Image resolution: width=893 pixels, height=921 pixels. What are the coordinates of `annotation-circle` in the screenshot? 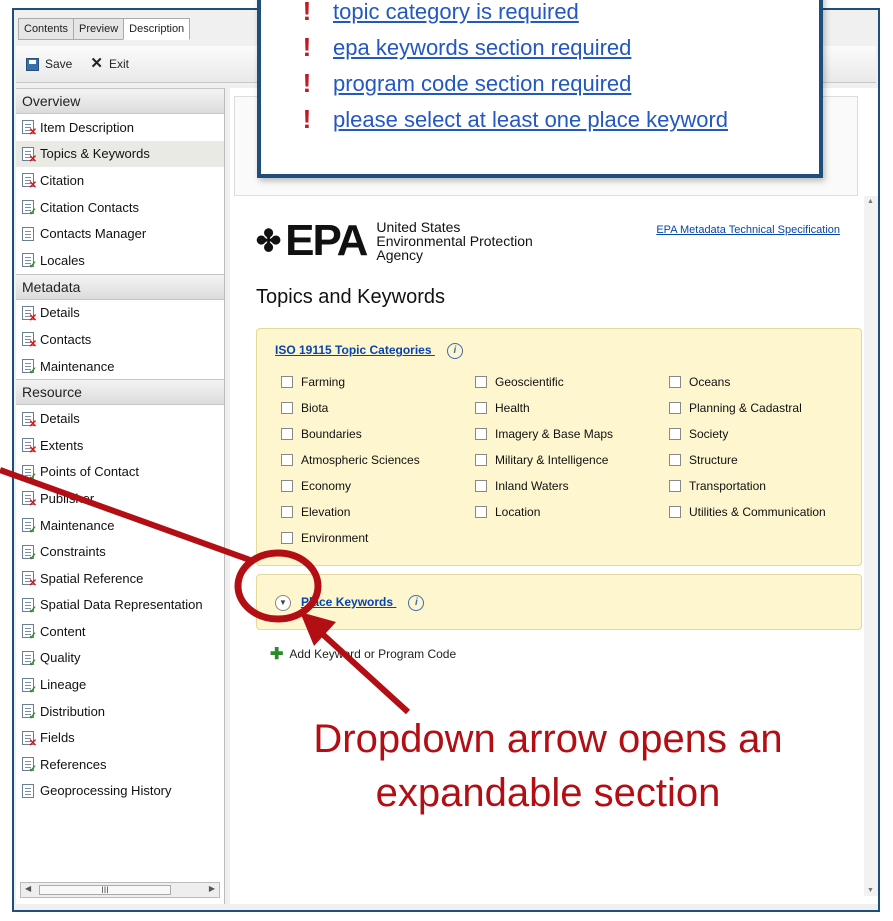 It's located at (278, 586).